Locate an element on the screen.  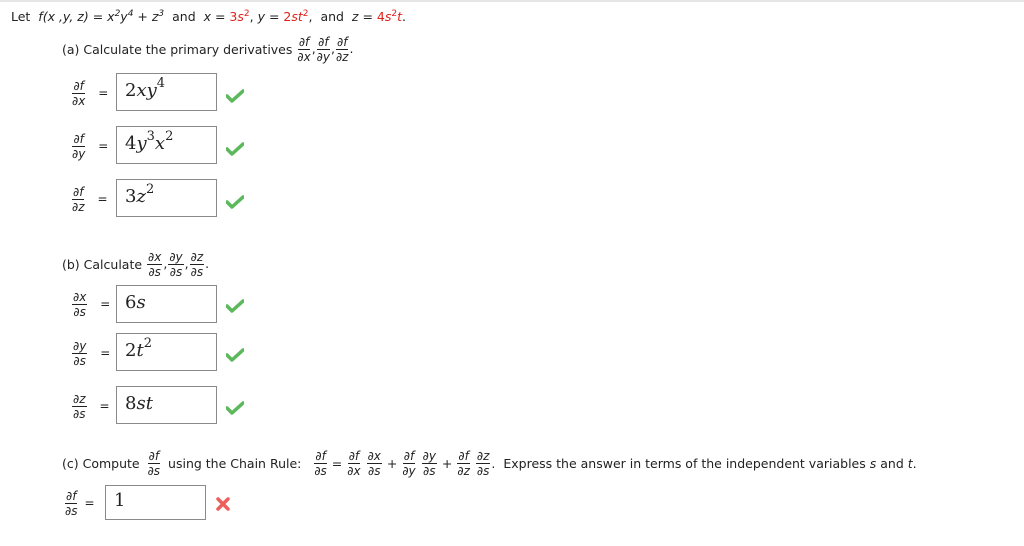
x-def-lhs: x = is located at coordinates (216, 16).